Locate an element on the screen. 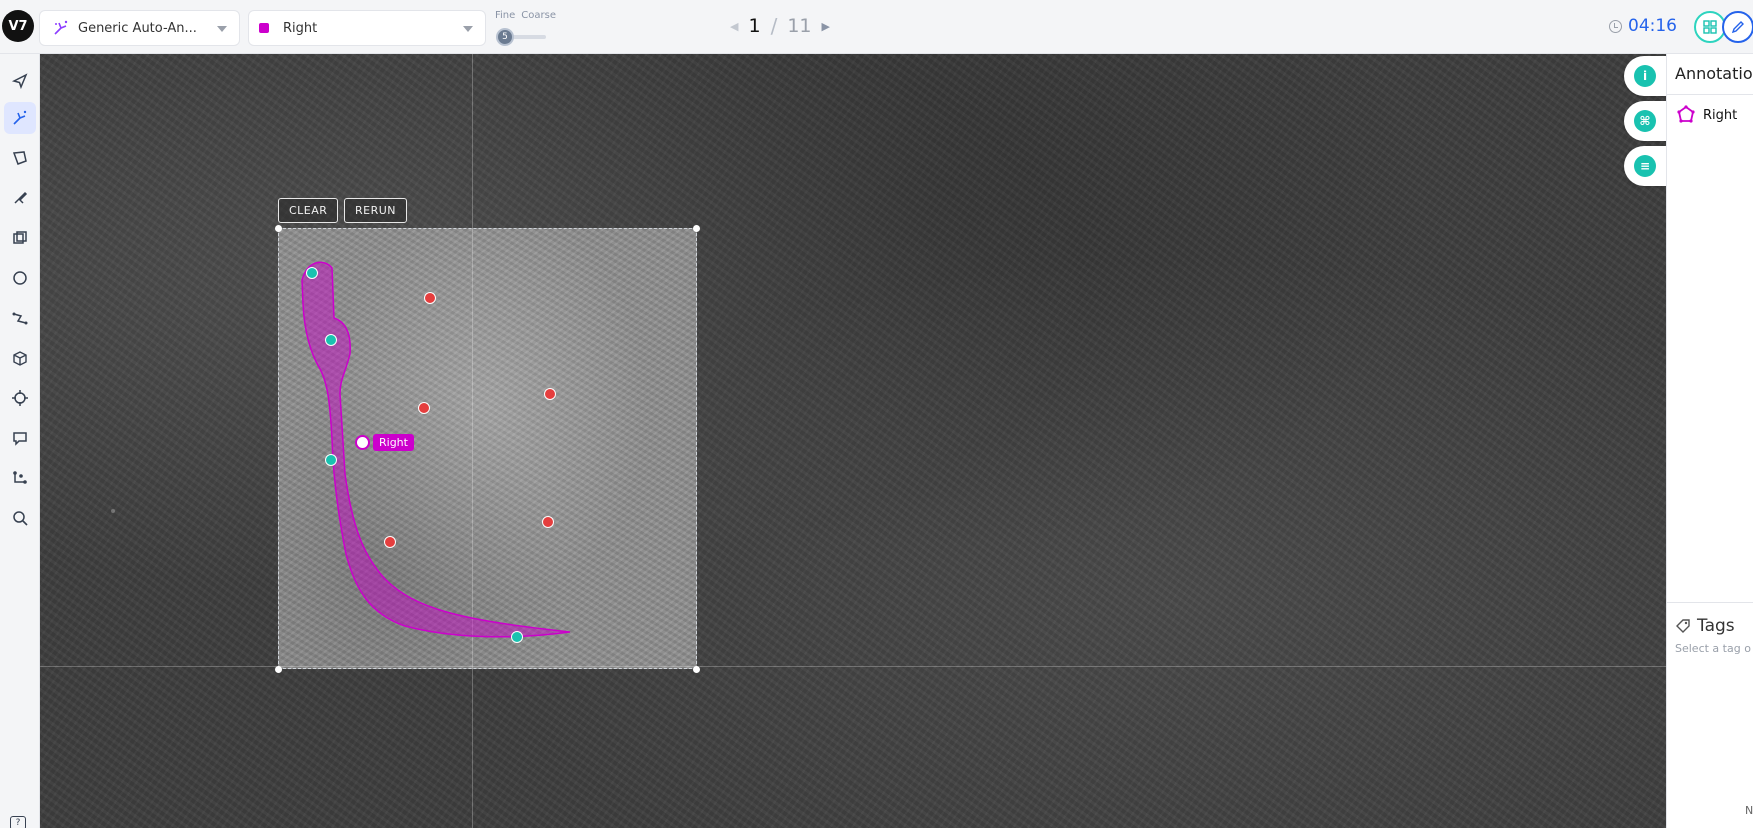 The height and width of the screenshot is (828, 1753). polygon-tool-button is located at coordinates (20, 158).